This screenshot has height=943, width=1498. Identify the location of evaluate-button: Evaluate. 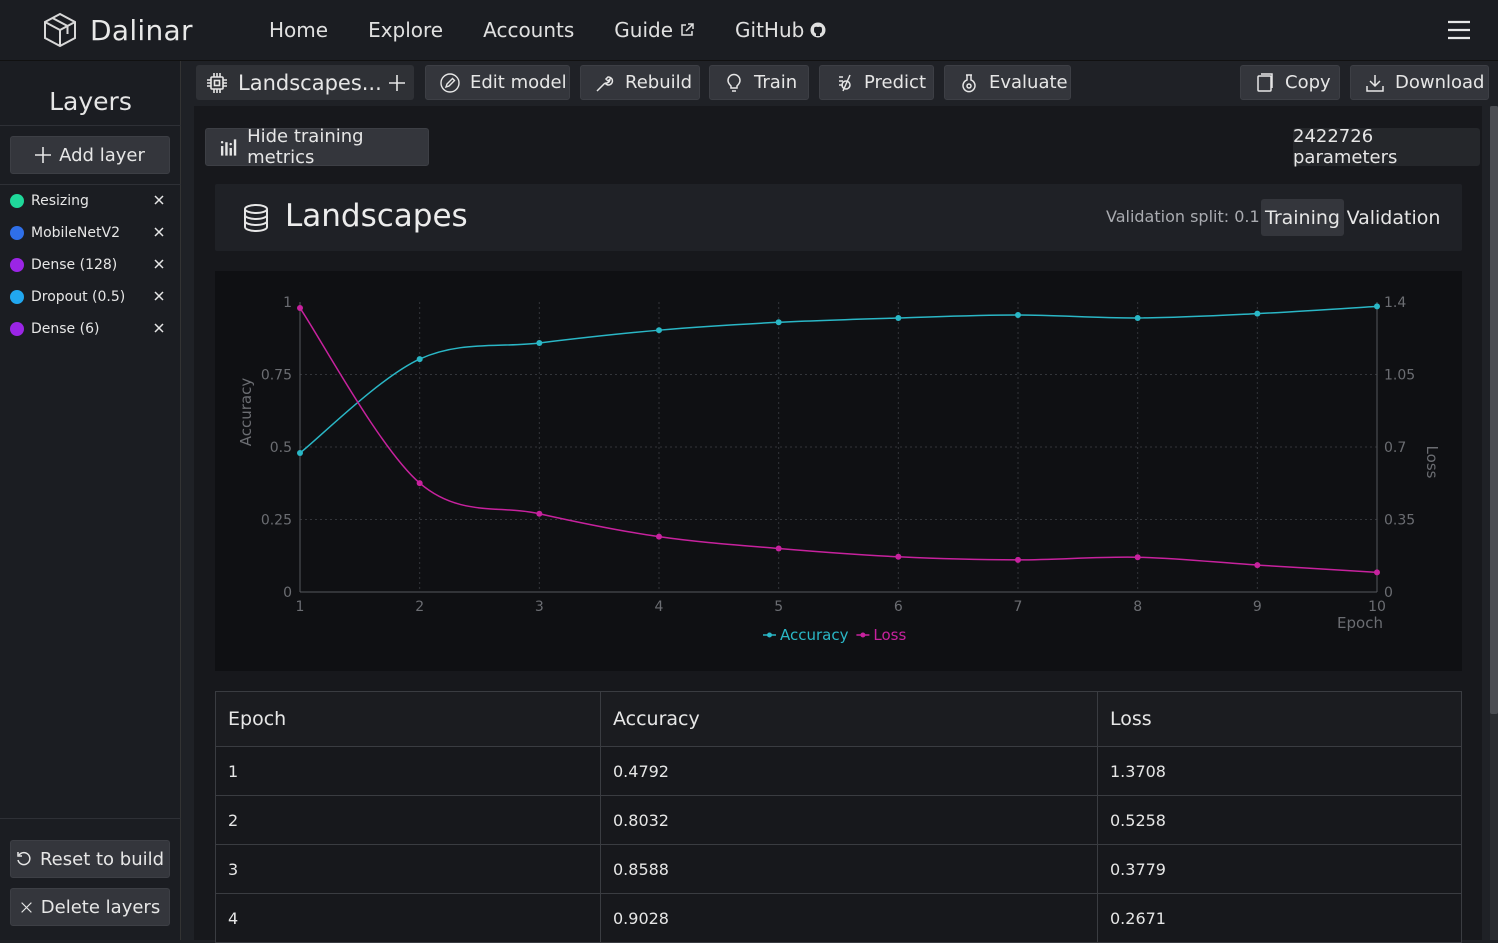
(1007, 82).